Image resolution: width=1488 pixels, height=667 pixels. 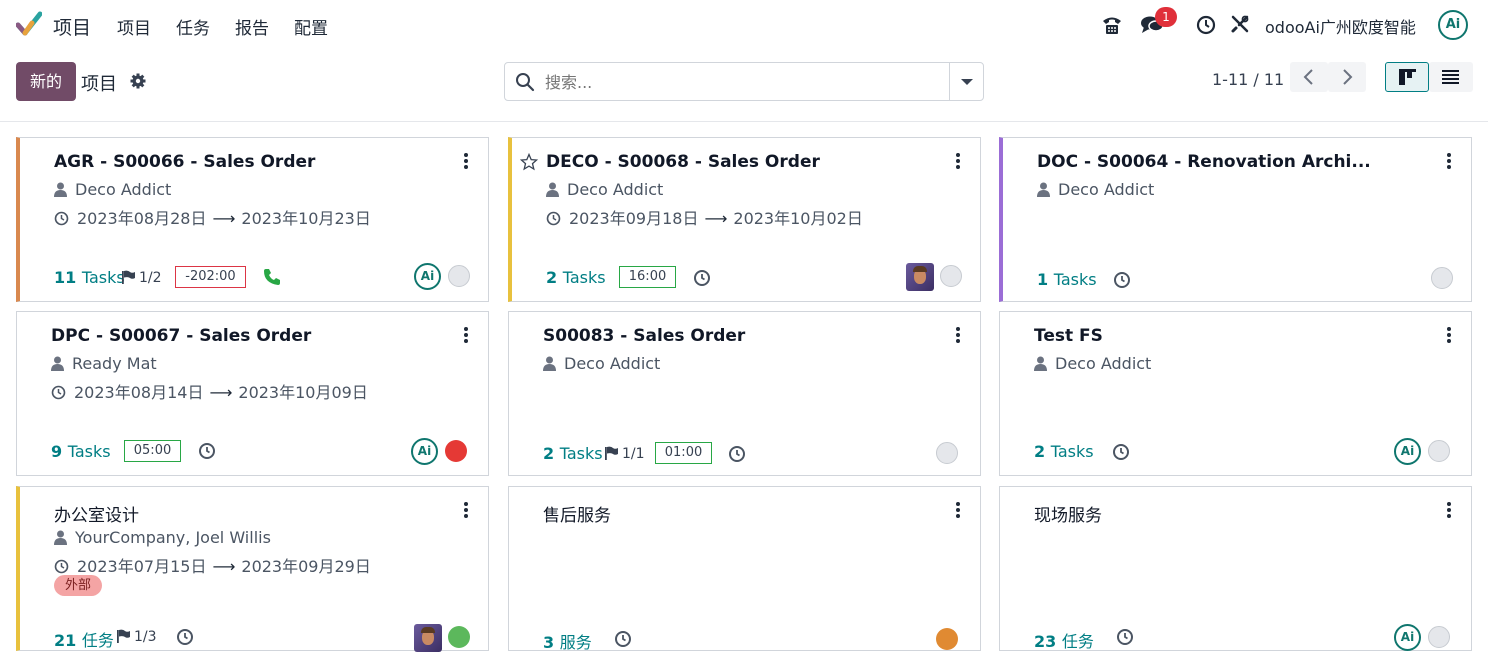 I want to click on list-view-button, so click(x=1451, y=77).